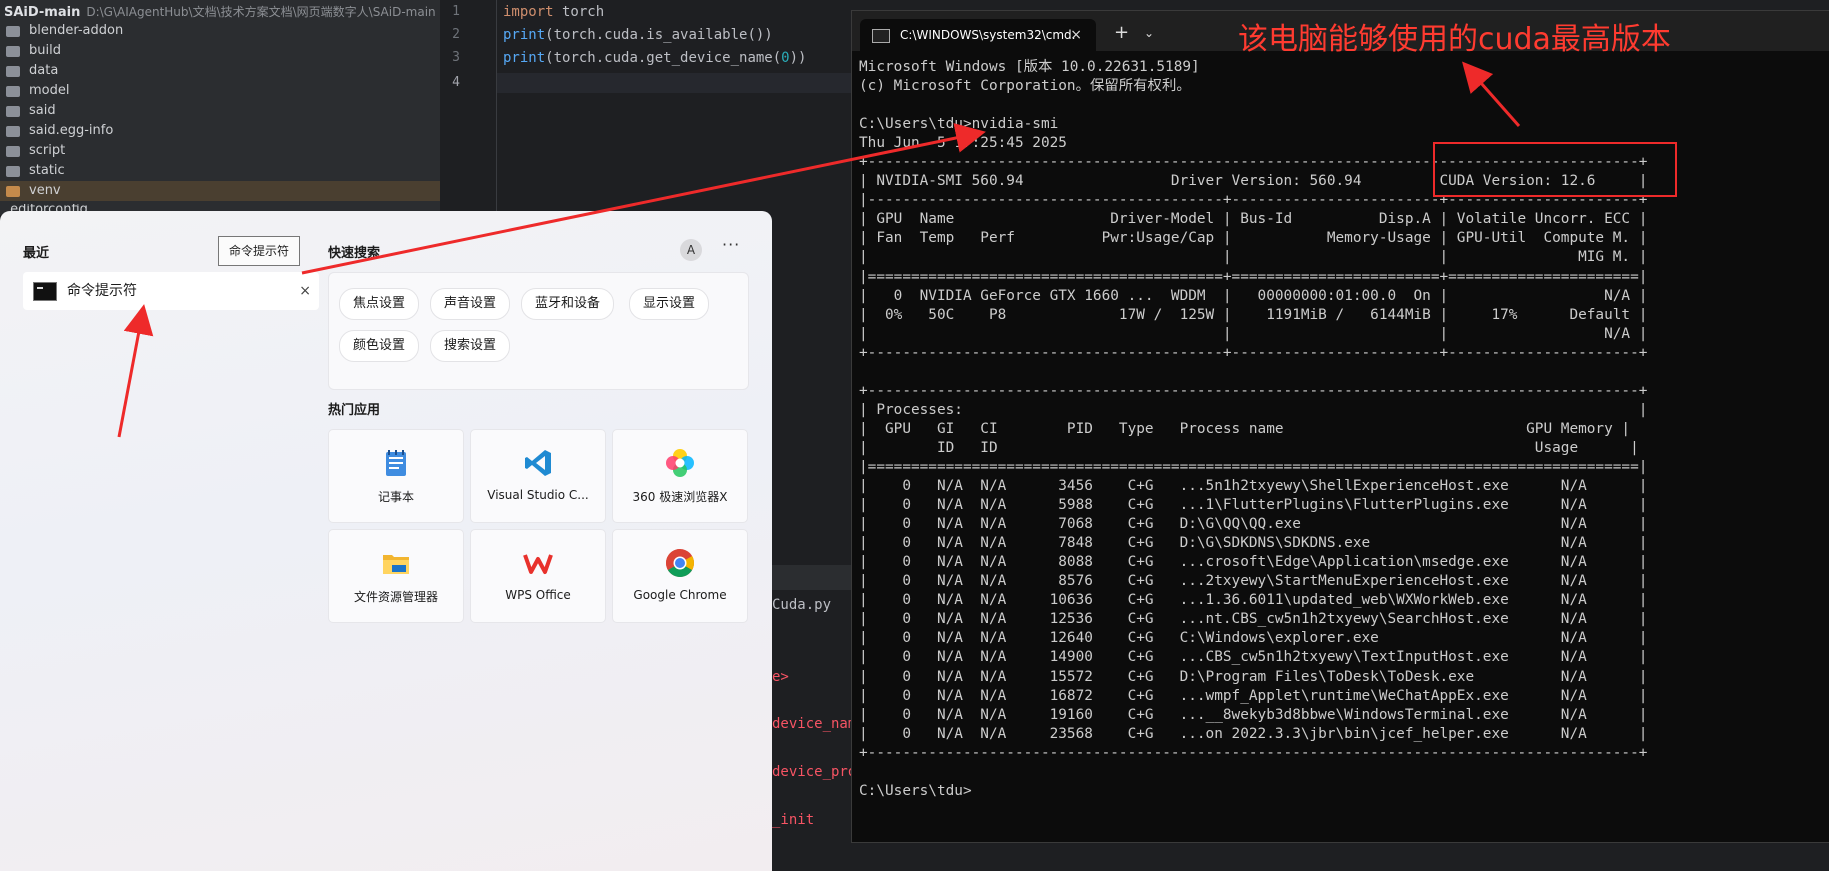 The width and height of the screenshot is (1829, 871). What do you see at coordinates (135, 371) in the screenshot?
I see `arrow-to-recent-item` at bounding box center [135, 371].